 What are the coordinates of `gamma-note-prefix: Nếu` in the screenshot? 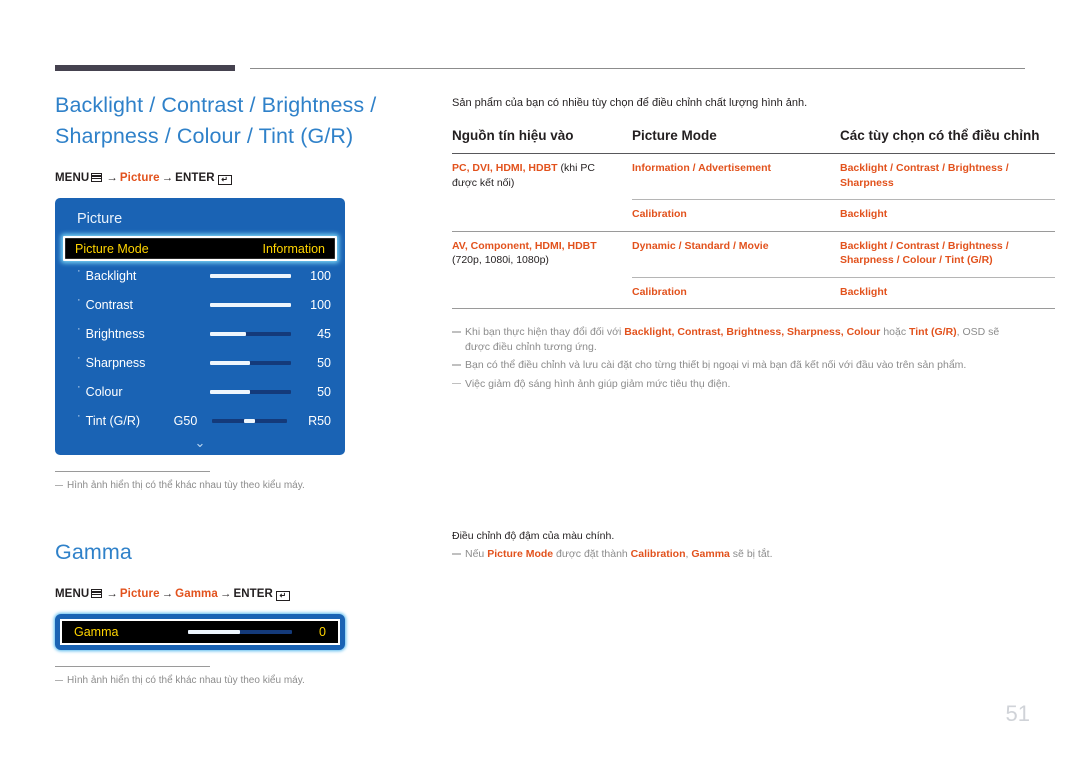 It's located at (476, 554).